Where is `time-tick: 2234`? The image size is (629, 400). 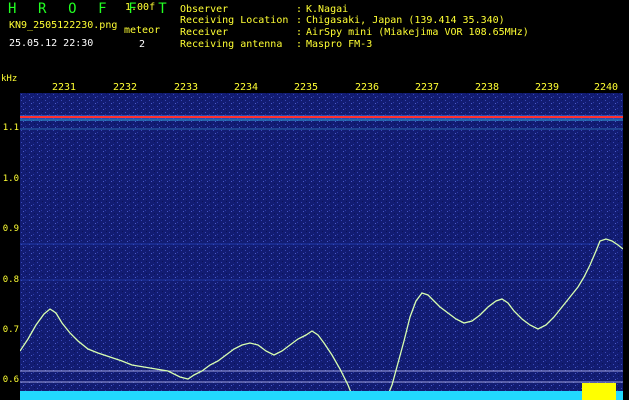 time-tick: 2234 is located at coordinates (246, 87).